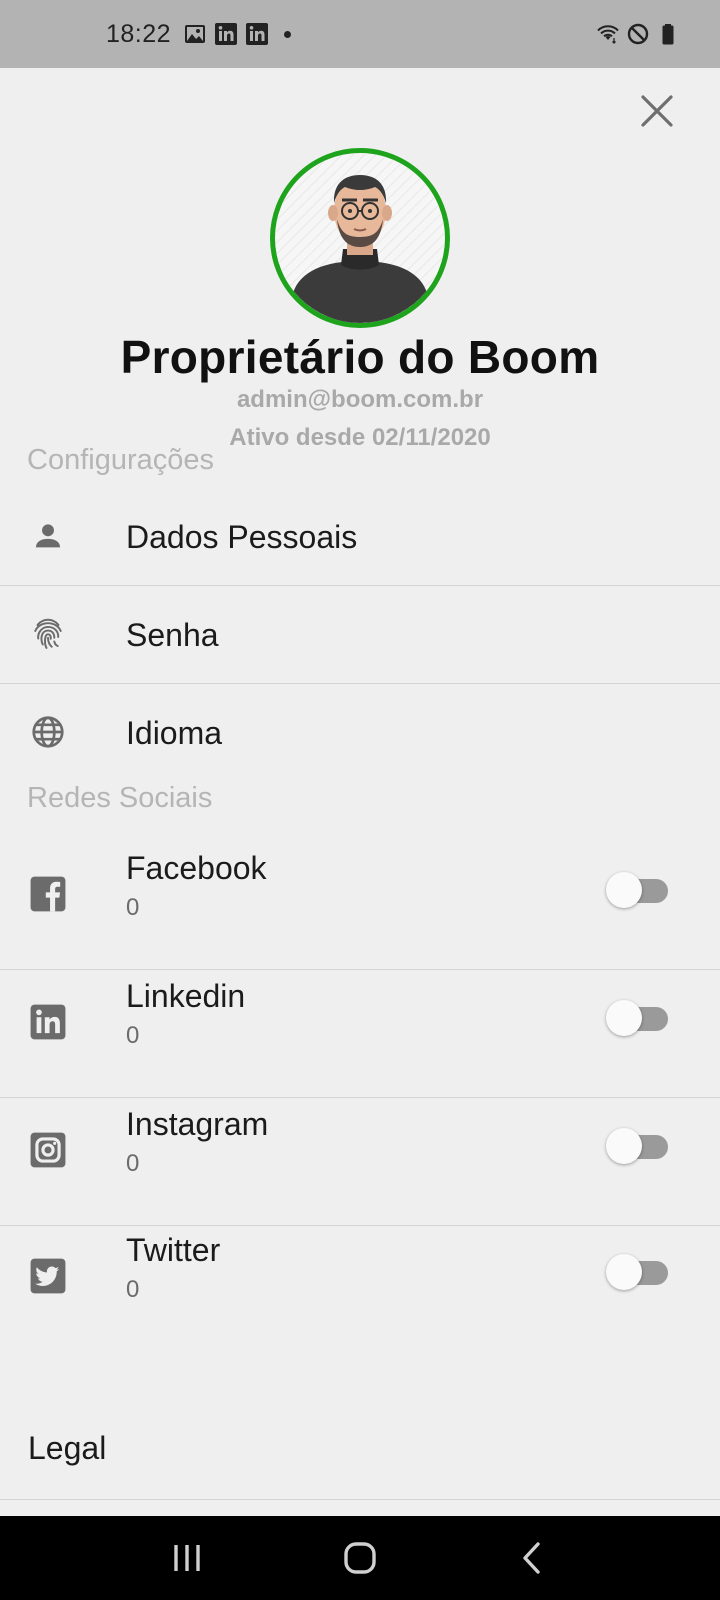  Describe the element at coordinates (360, 399) in the screenshot. I see `profile-email: admin@boom.com.br` at that location.